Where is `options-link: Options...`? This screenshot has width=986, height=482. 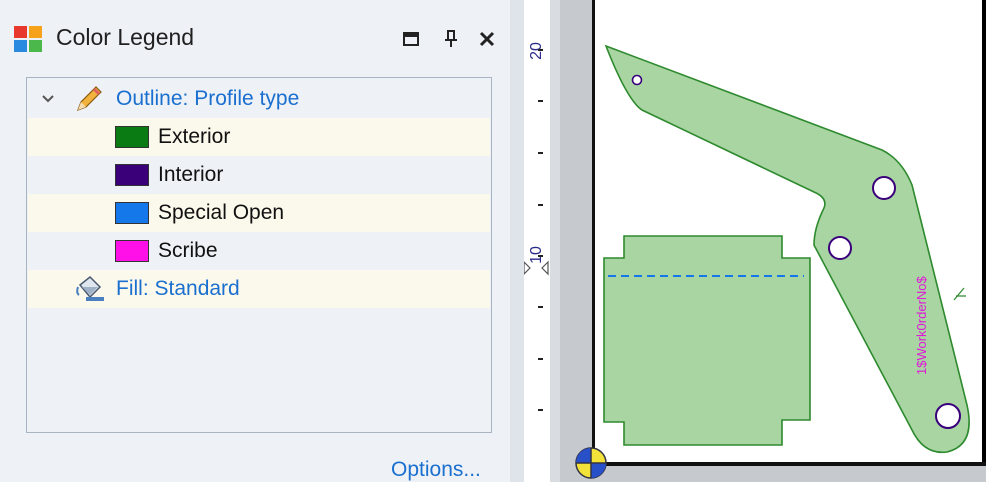
options-link: Options... is located at coordinates (436, 470).